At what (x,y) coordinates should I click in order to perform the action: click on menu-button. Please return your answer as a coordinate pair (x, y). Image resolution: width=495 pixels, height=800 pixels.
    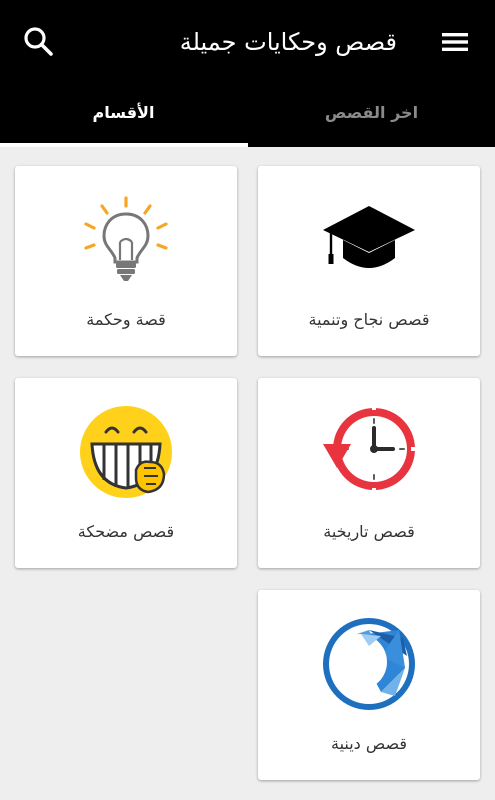
    Looking at the image, I should click on (455, 42).